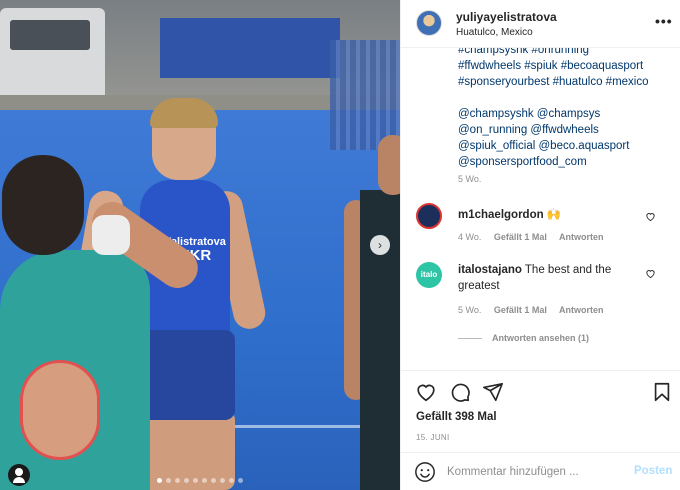 This screenshot has width=680, height=490. I want to click on caption-line: #champsyshk #onrunning, so click(565, 53).